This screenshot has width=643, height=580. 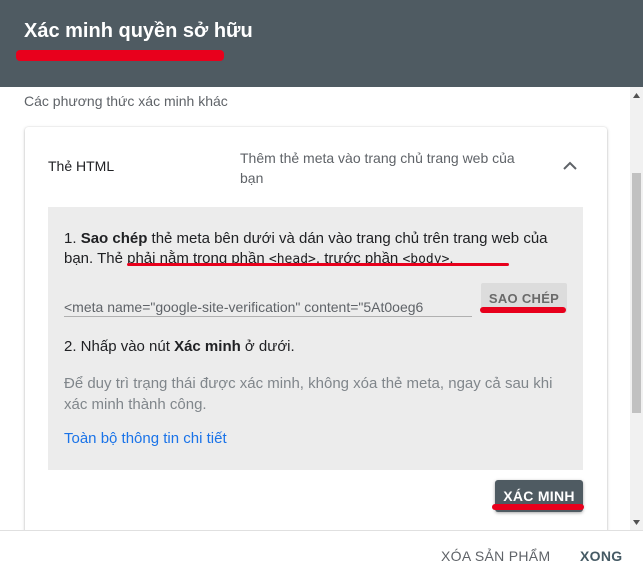 I want to click on dialog-footer: XÓA SẢN PHẨM XONG, so click(x=321, y=555).